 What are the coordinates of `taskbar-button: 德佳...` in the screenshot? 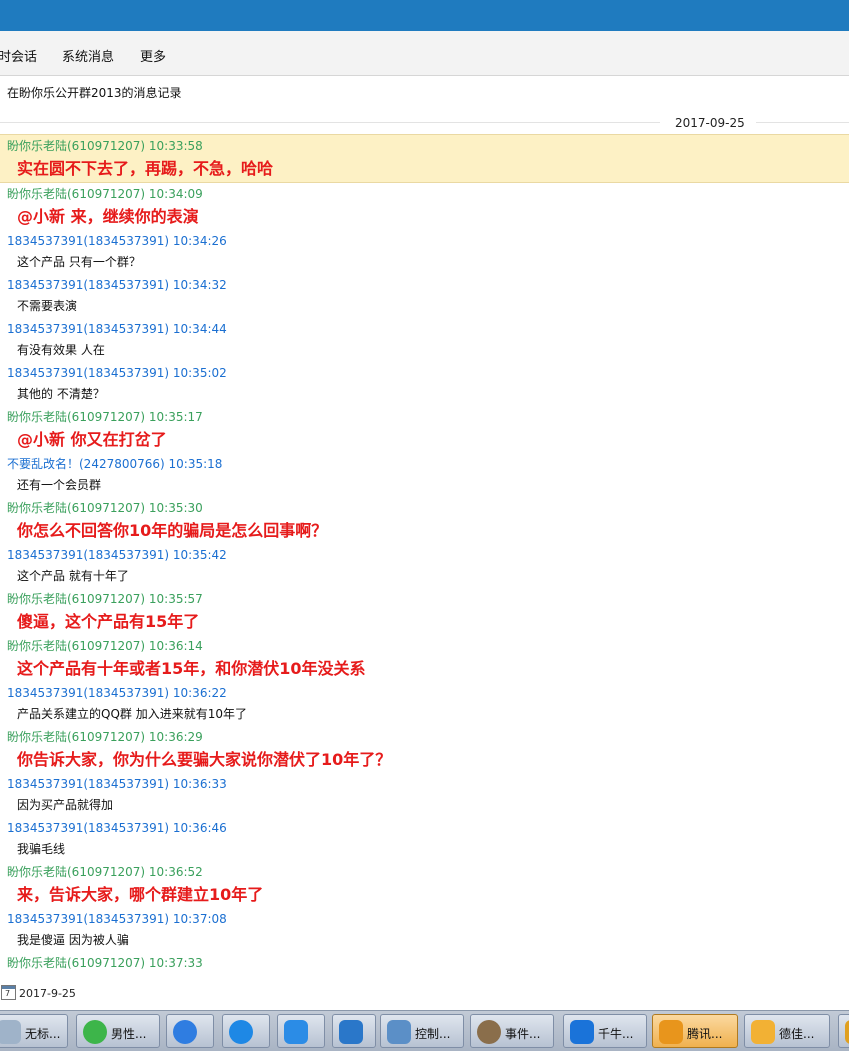 It's located at (787, 1031).